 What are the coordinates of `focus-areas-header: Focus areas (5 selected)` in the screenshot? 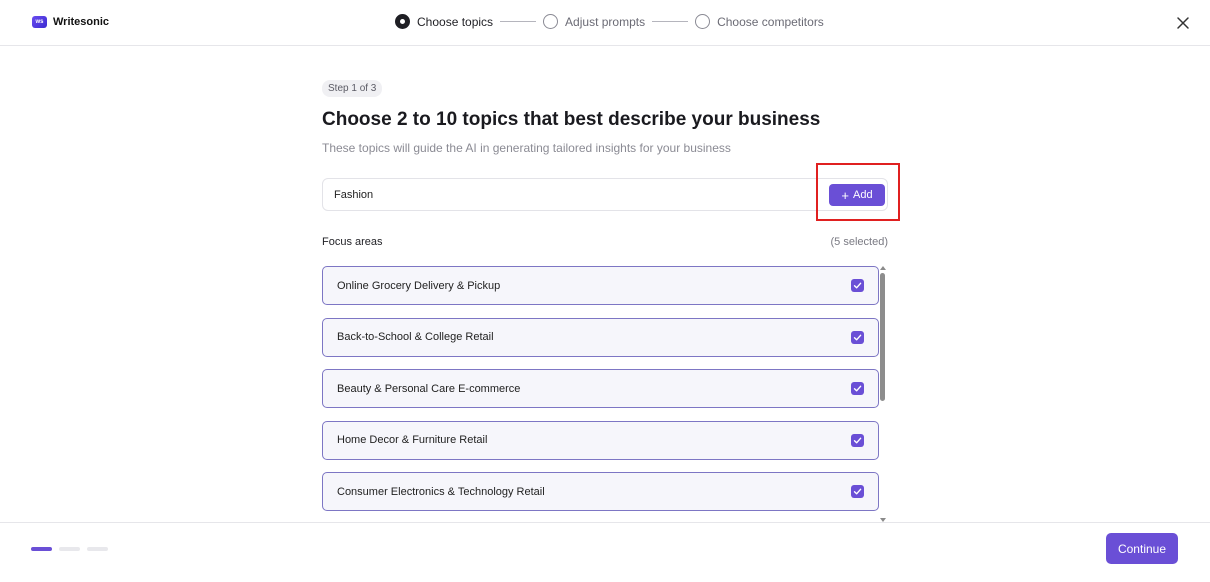 It's located at (605, 242).